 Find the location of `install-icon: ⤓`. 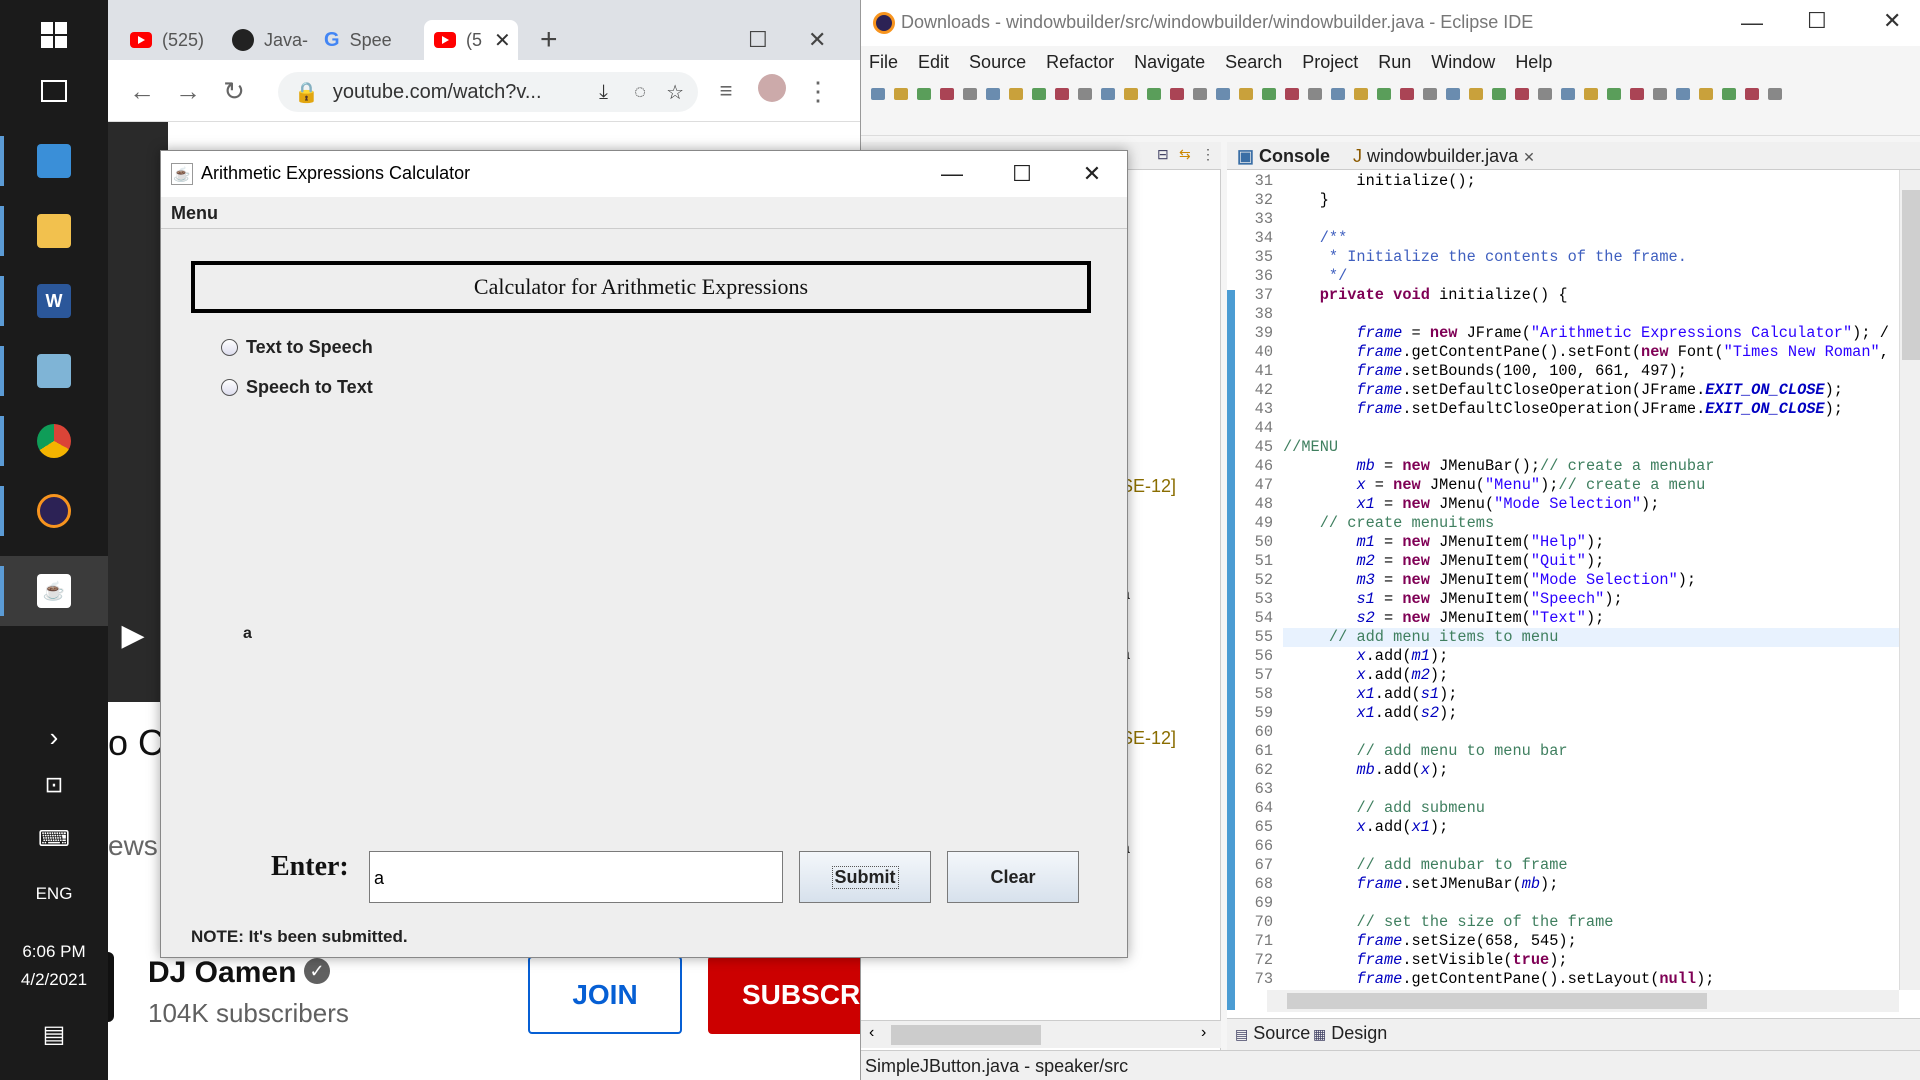

install-icon: ⤓ is located at coordinates (603, 92).